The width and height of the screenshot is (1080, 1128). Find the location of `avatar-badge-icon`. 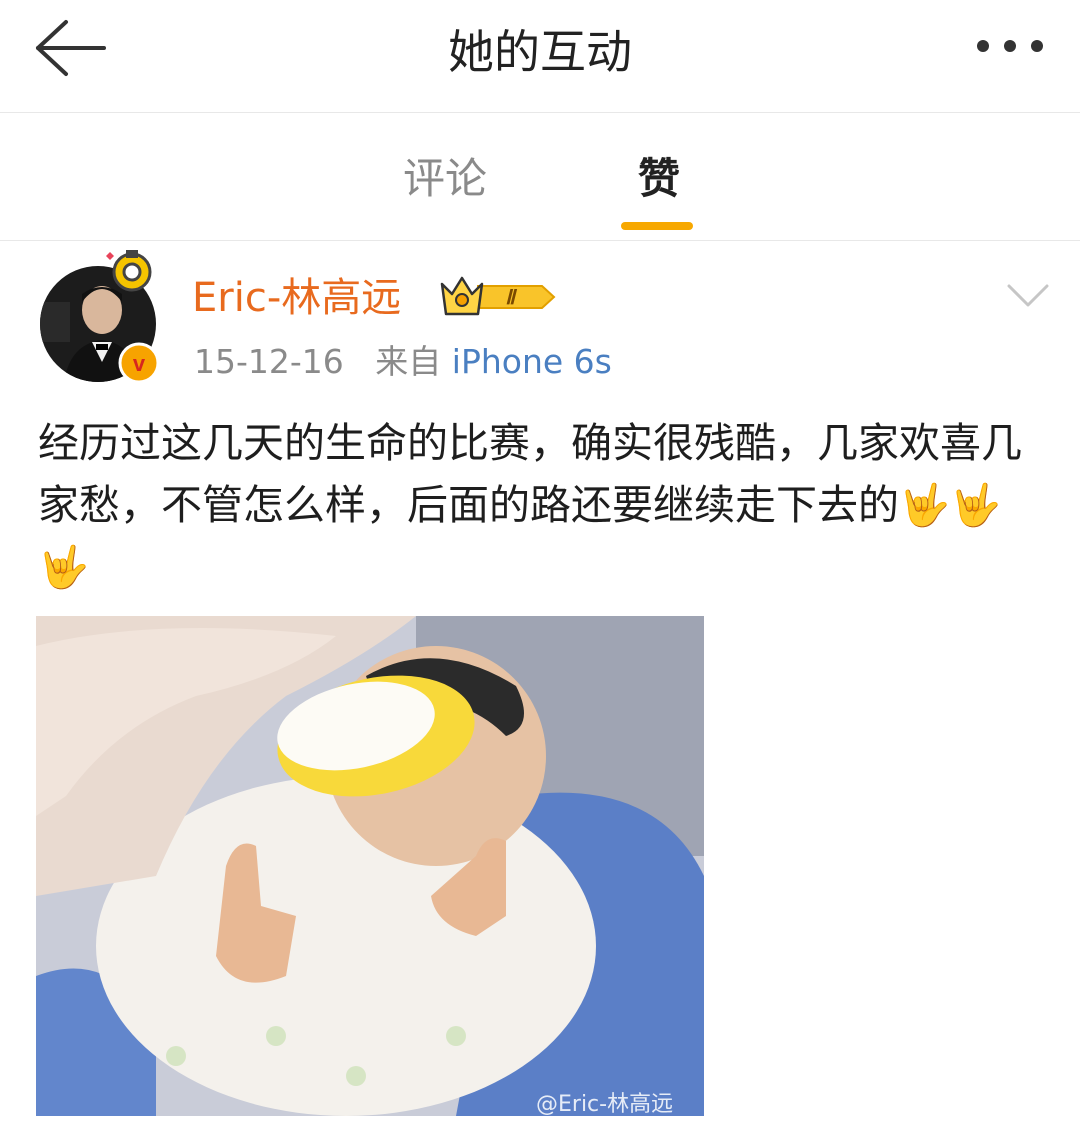

avatar-badge-icon is located at coordinates (129, 271).